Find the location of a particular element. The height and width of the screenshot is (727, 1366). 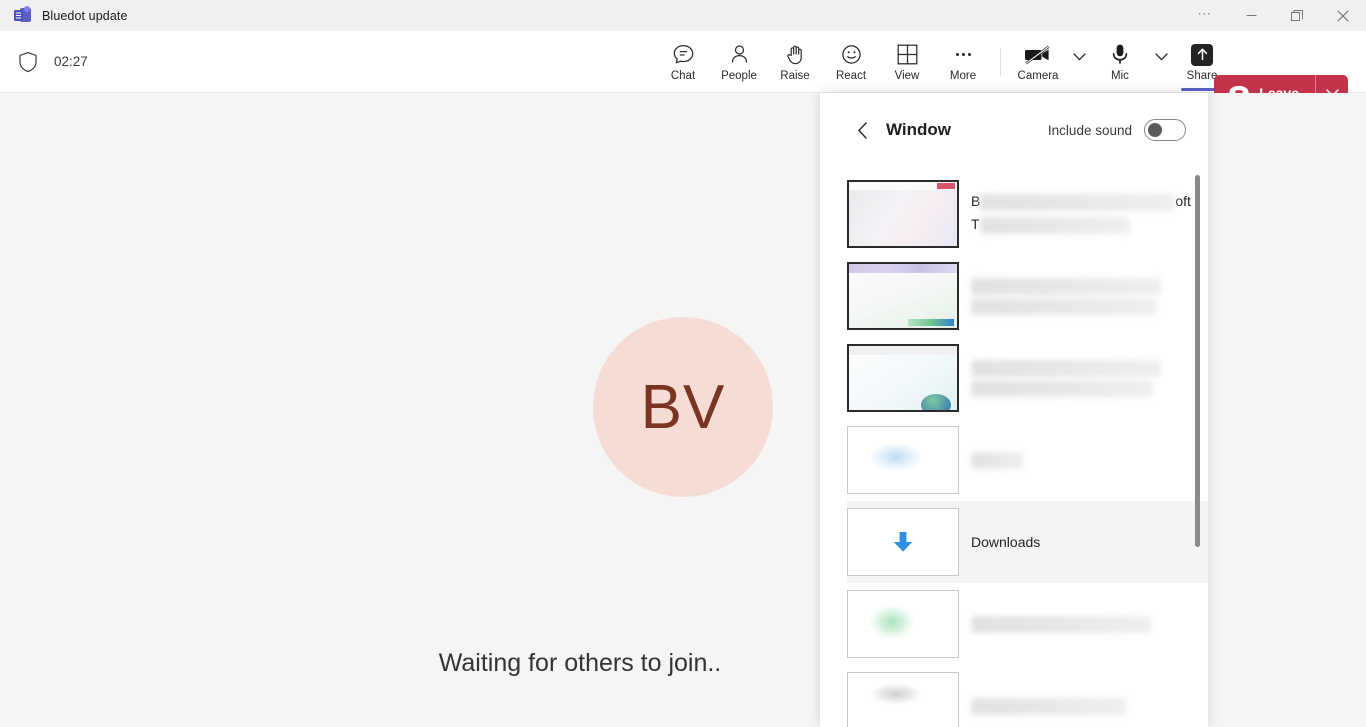

window-controls: ⋯ is located at coordinates (1274, 15).